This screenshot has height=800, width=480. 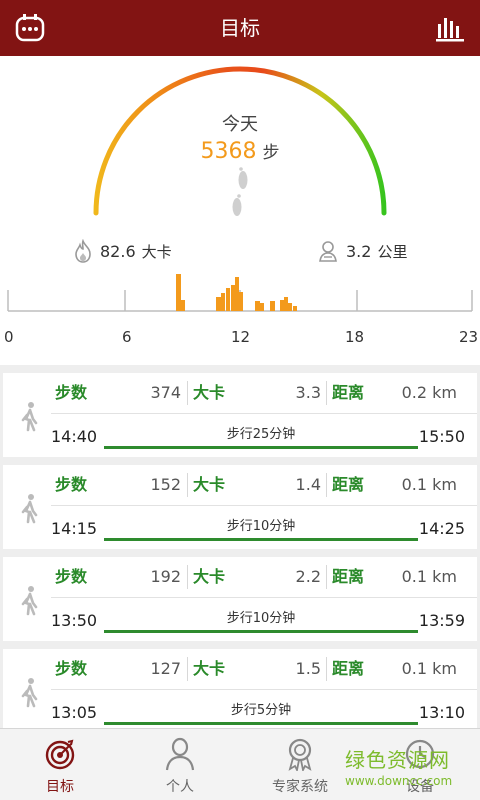 I want to click on award-icon, so click(x=300, y=754).